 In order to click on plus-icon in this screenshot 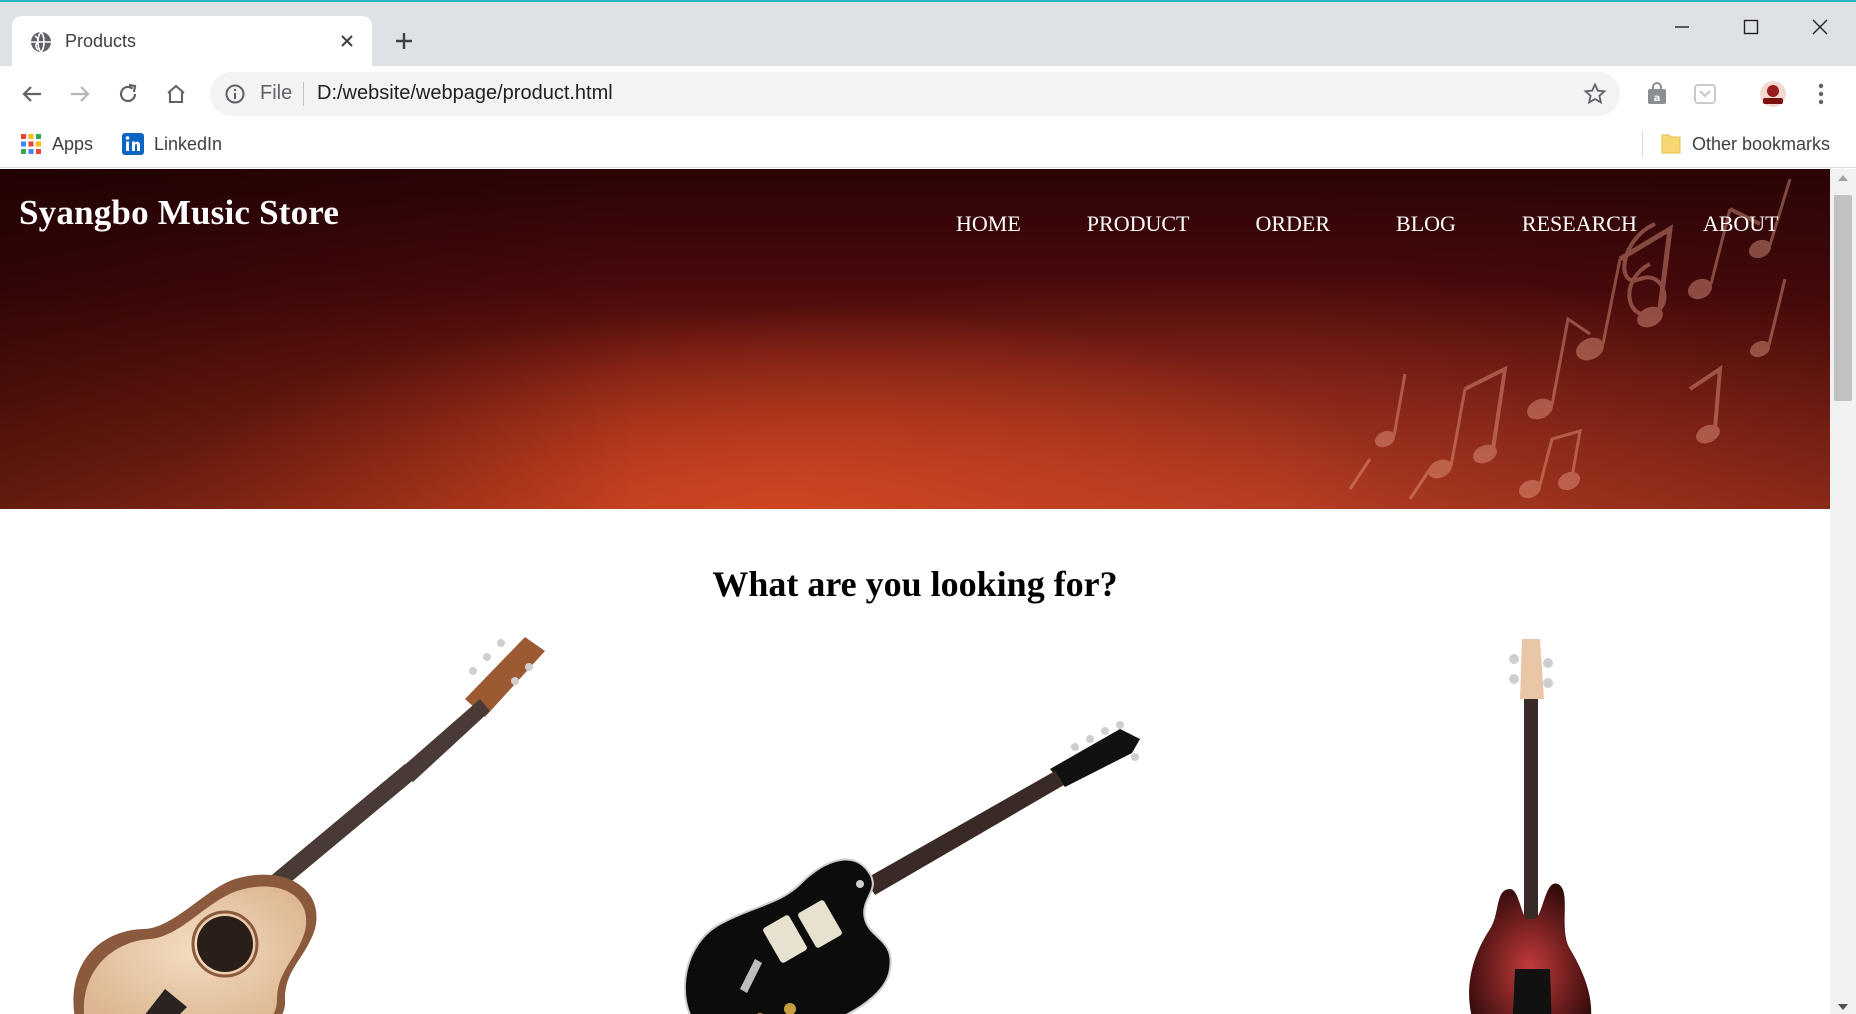, I will do `click(404, 41)`.